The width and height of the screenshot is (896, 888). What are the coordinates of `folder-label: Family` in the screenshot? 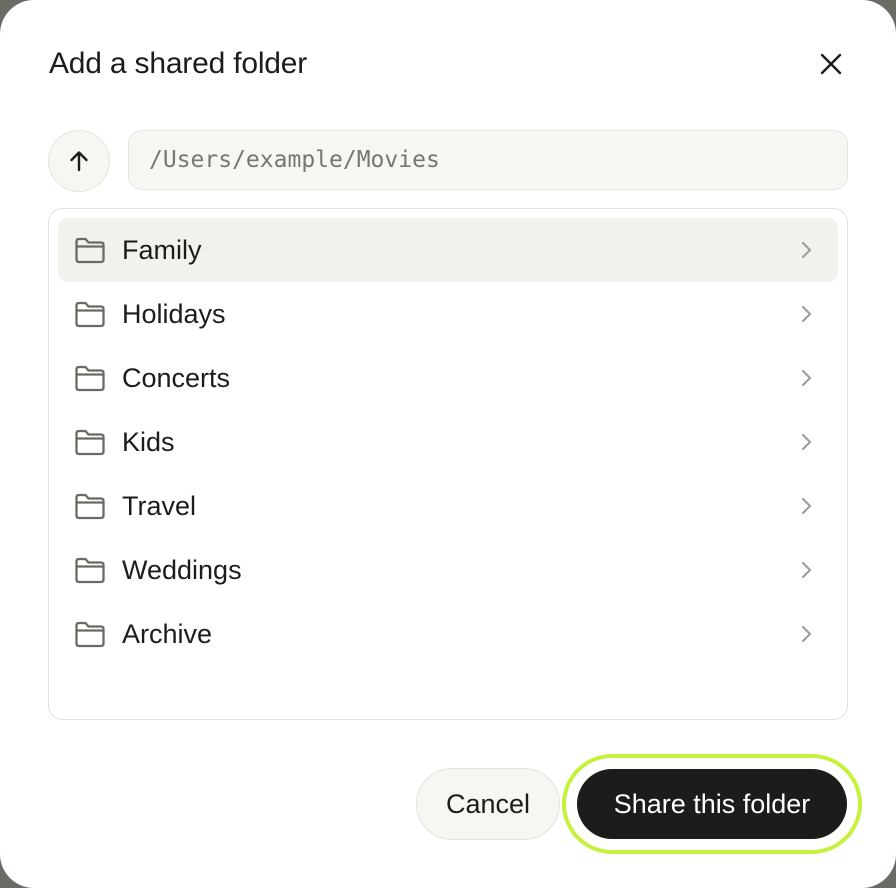 It's located at (162, 250).